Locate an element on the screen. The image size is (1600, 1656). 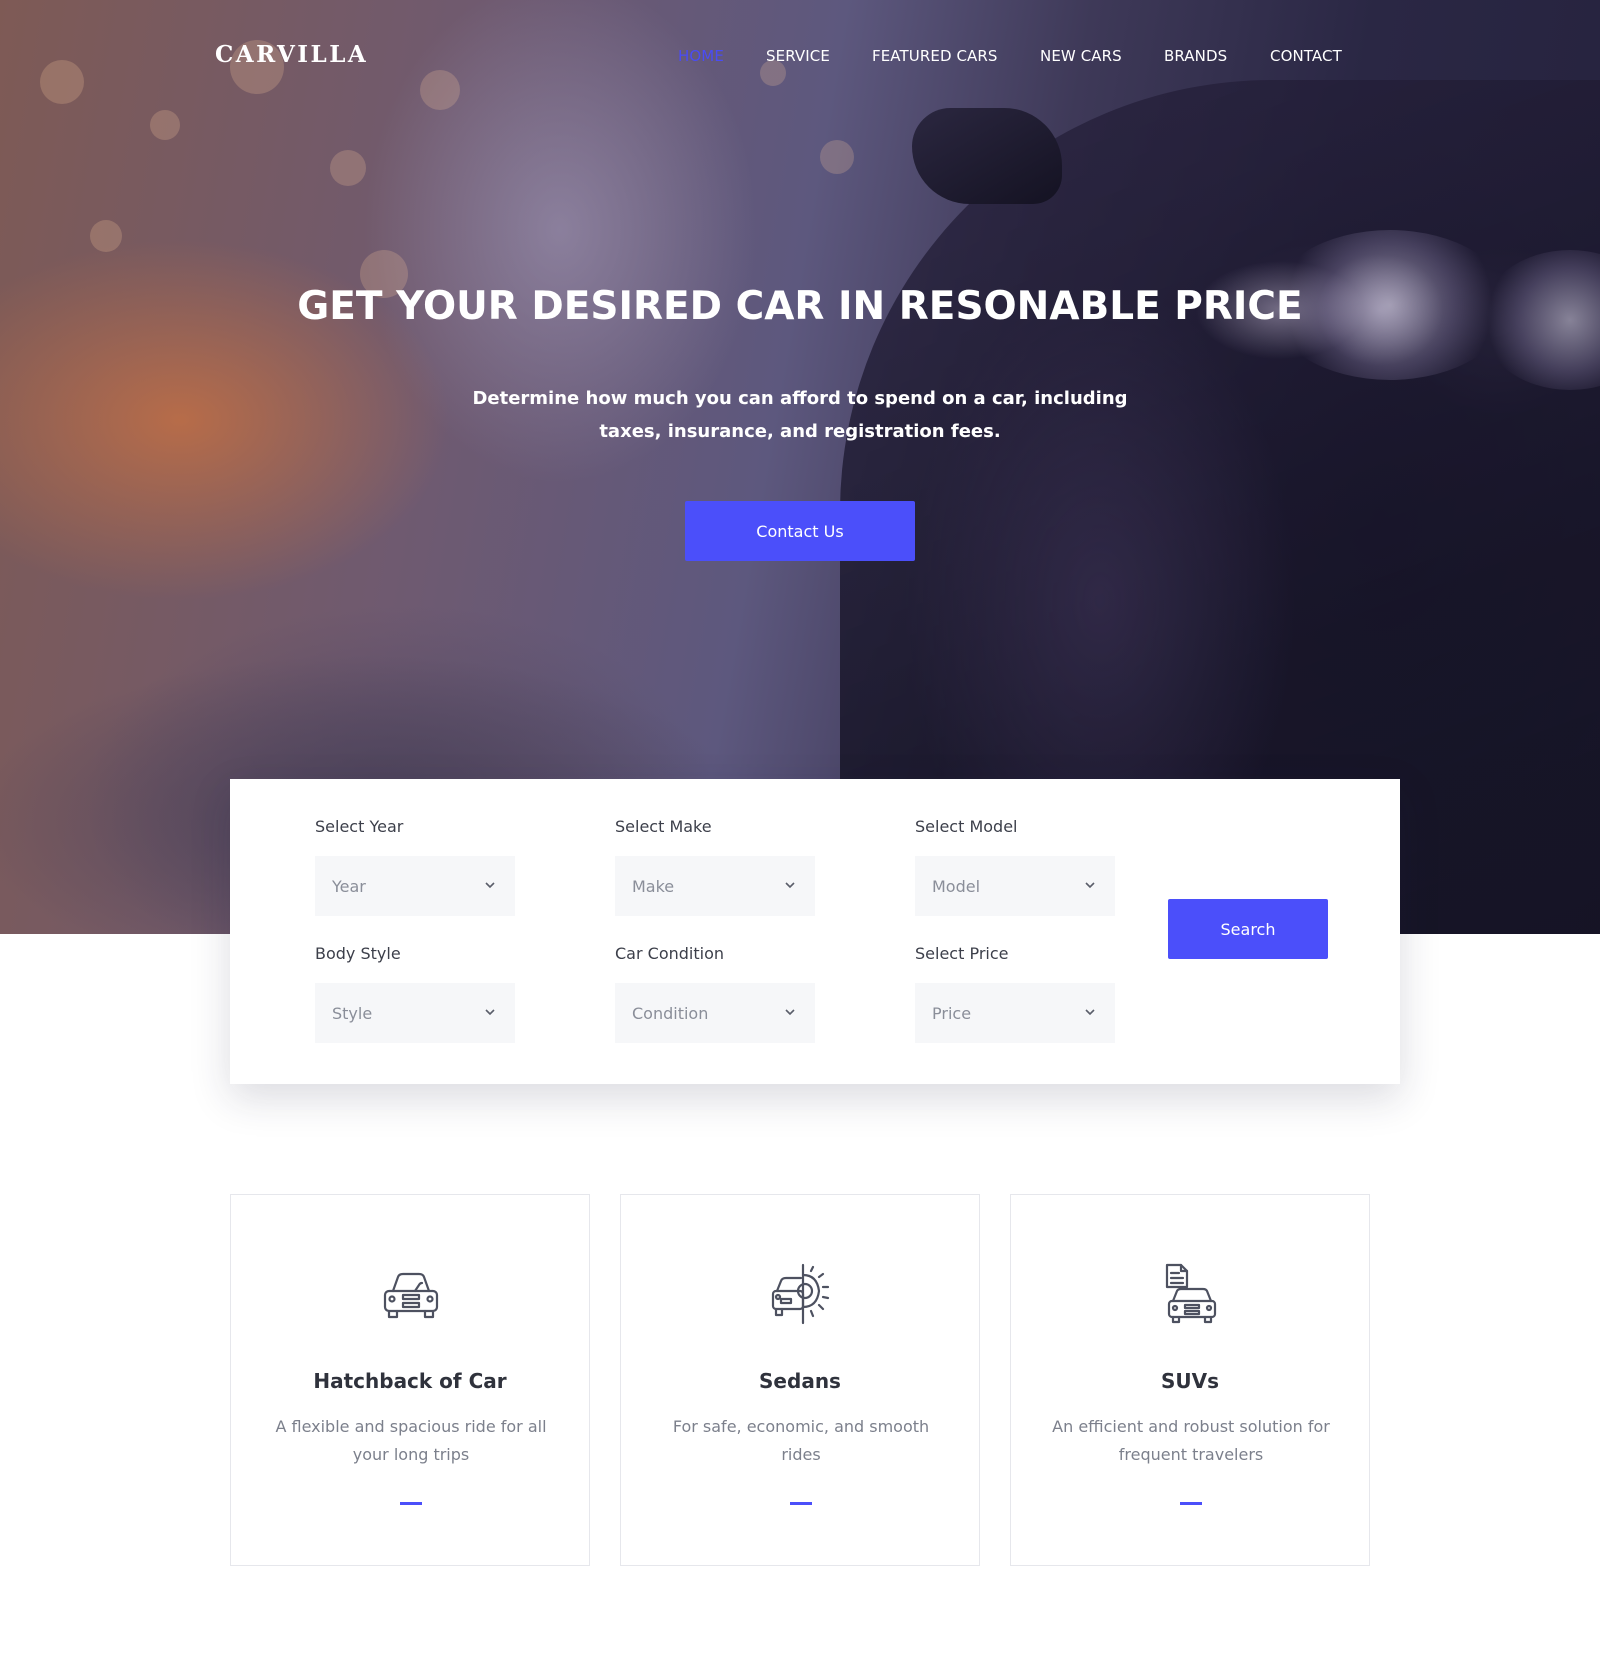
price-select: Price is located at coordinates (1015, 1013).